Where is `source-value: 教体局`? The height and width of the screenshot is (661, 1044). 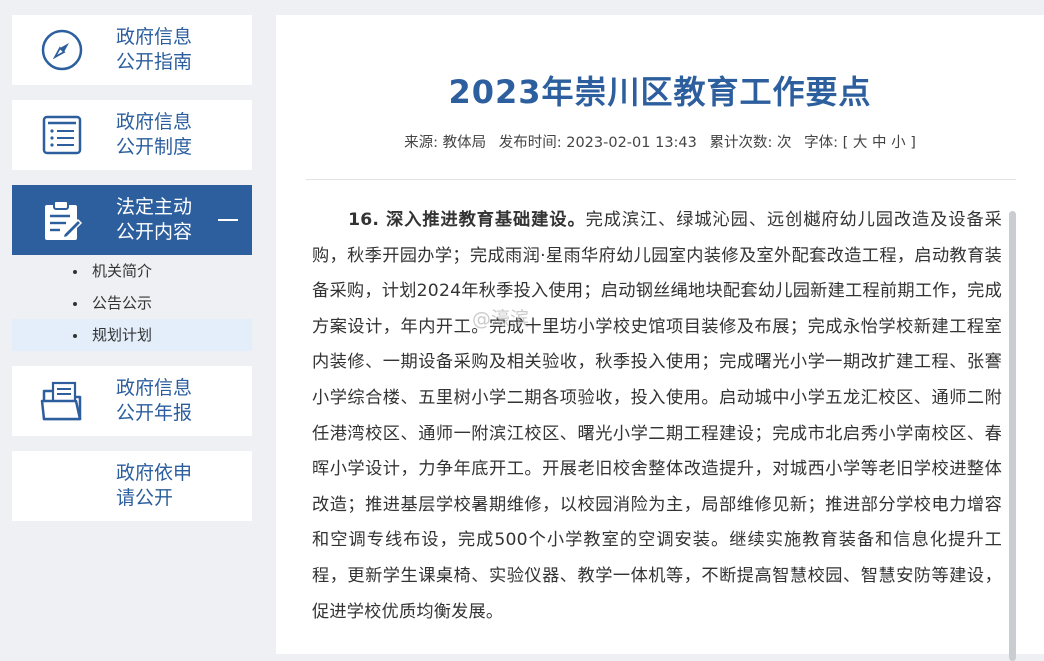 source-value: 教体局 is located at coordinates (464, 143).